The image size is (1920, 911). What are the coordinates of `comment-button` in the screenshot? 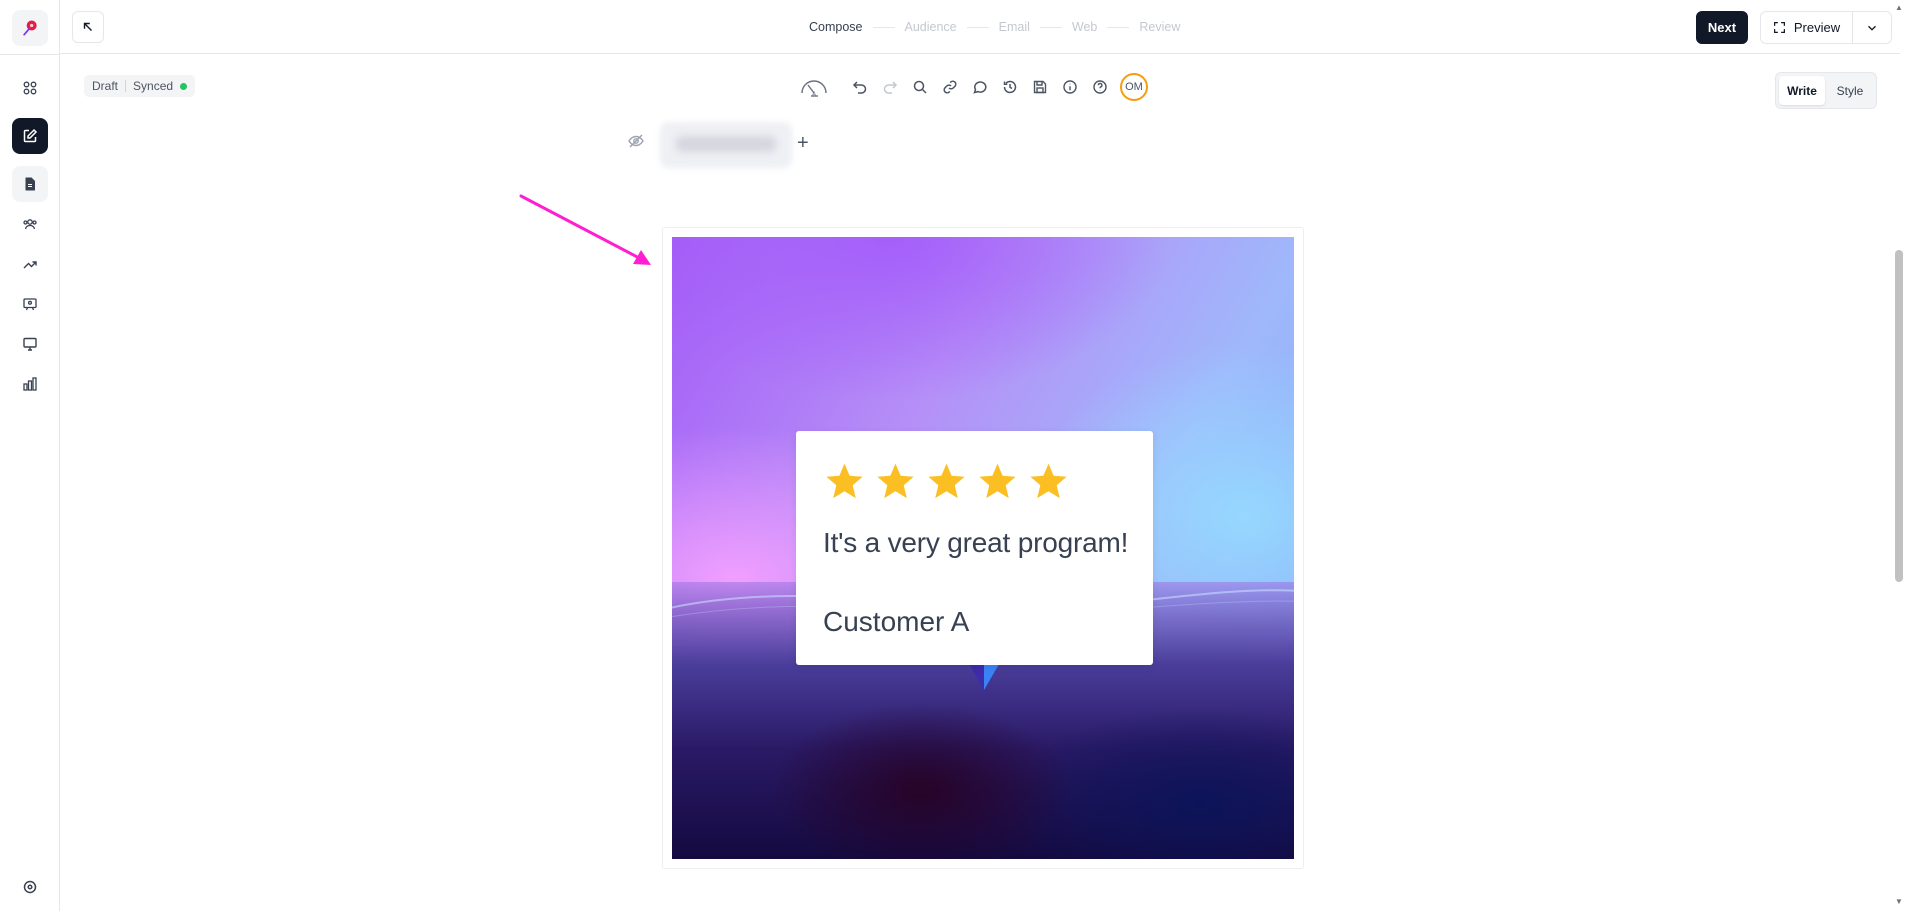 It's located at (980, 87).